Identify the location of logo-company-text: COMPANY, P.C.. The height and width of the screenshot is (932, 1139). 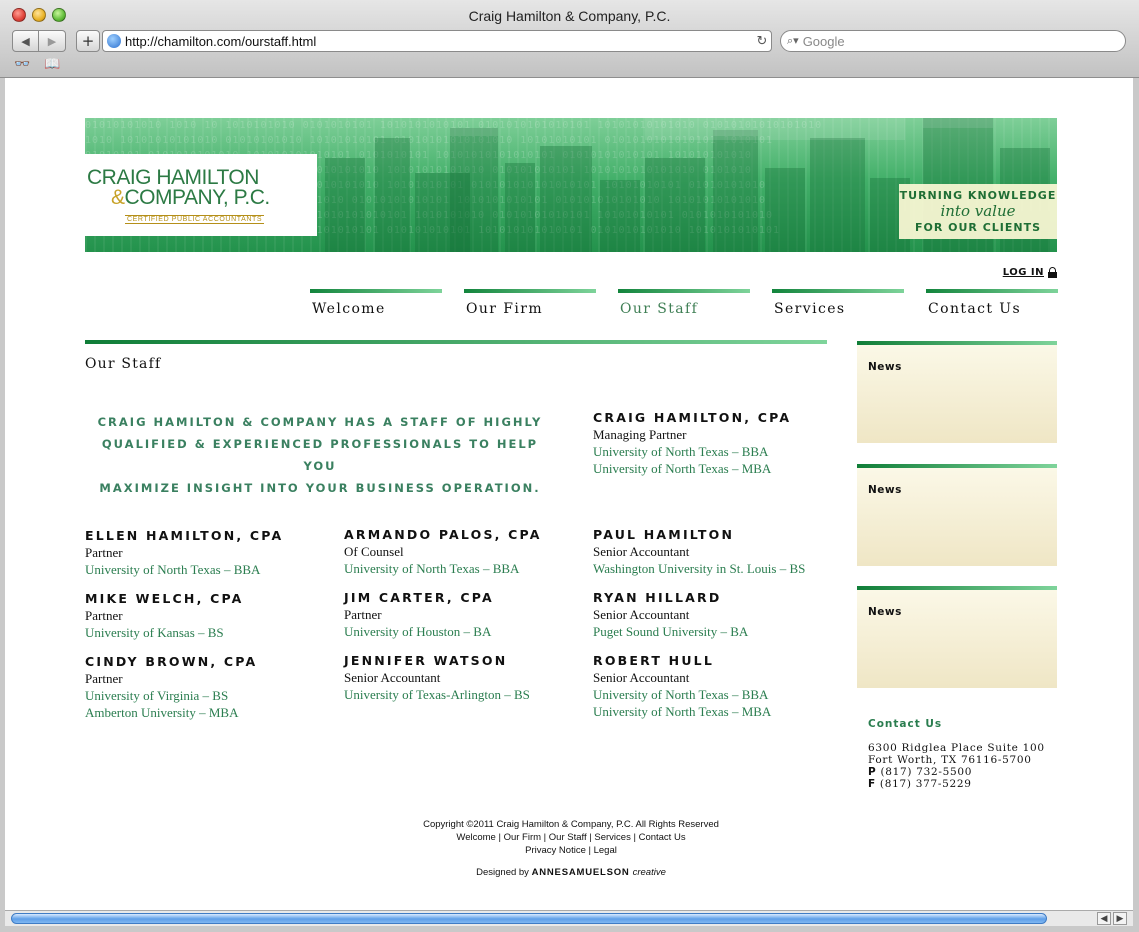
(197, 197).